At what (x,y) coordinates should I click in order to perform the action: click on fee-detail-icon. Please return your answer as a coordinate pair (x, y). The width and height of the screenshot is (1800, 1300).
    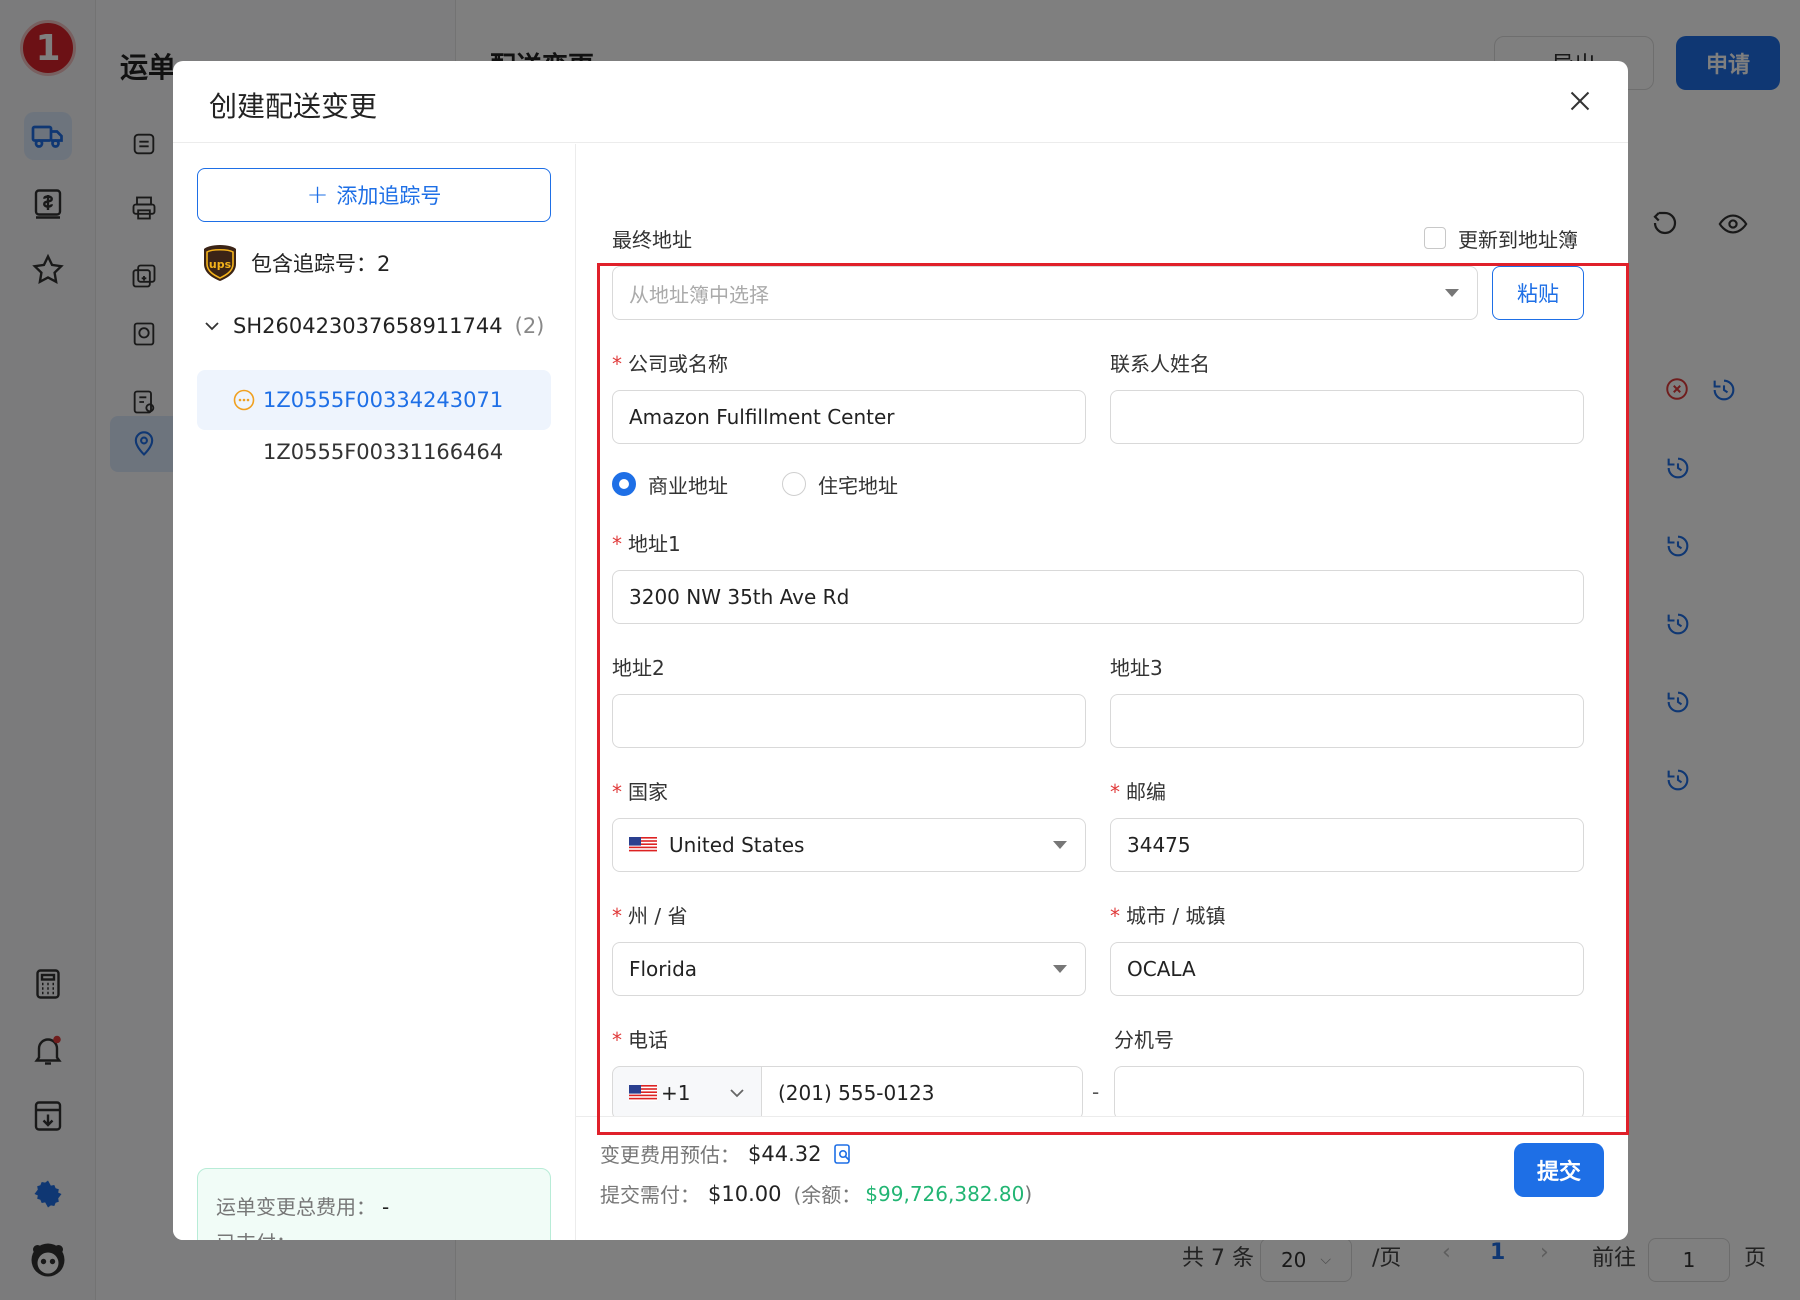
    Looking at the image, I should click on (843, 1154).